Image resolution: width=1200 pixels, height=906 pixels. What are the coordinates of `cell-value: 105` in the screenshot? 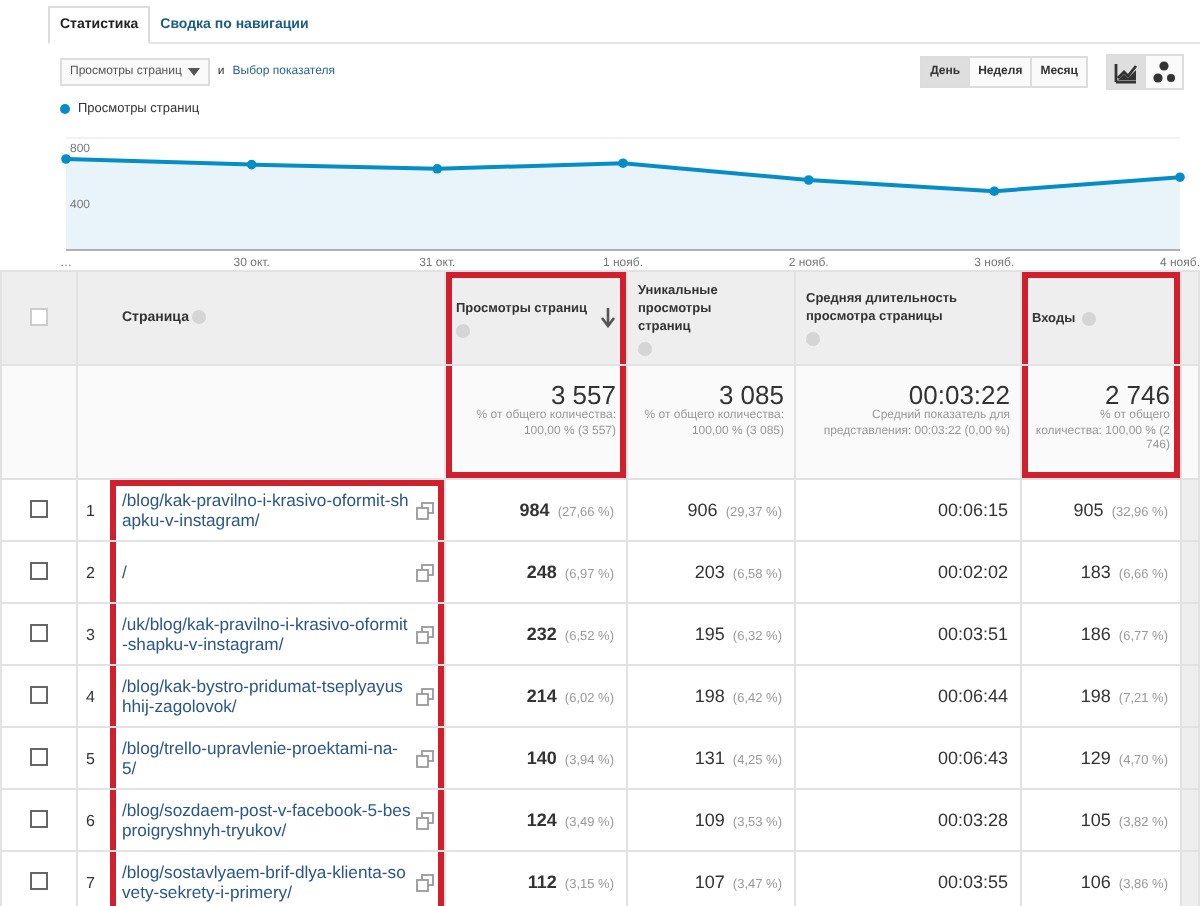 It's located at (1095, 820).